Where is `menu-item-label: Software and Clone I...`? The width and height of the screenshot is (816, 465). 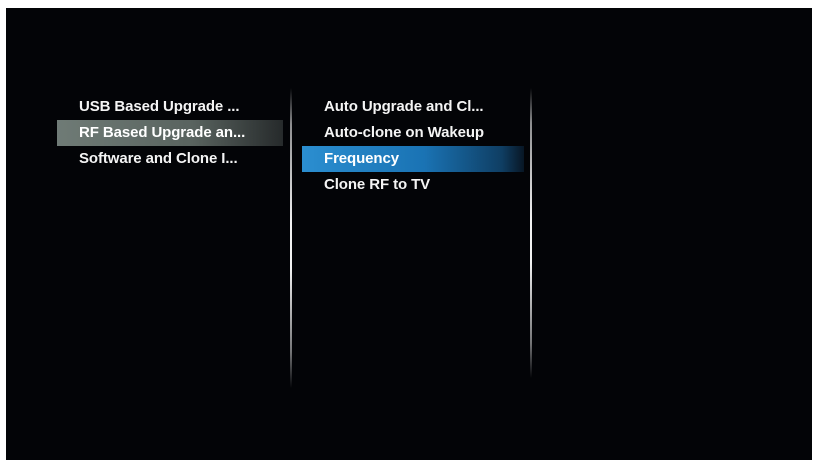
menu-item-label: Software and Clone I... is located at coordinates (158, 158).